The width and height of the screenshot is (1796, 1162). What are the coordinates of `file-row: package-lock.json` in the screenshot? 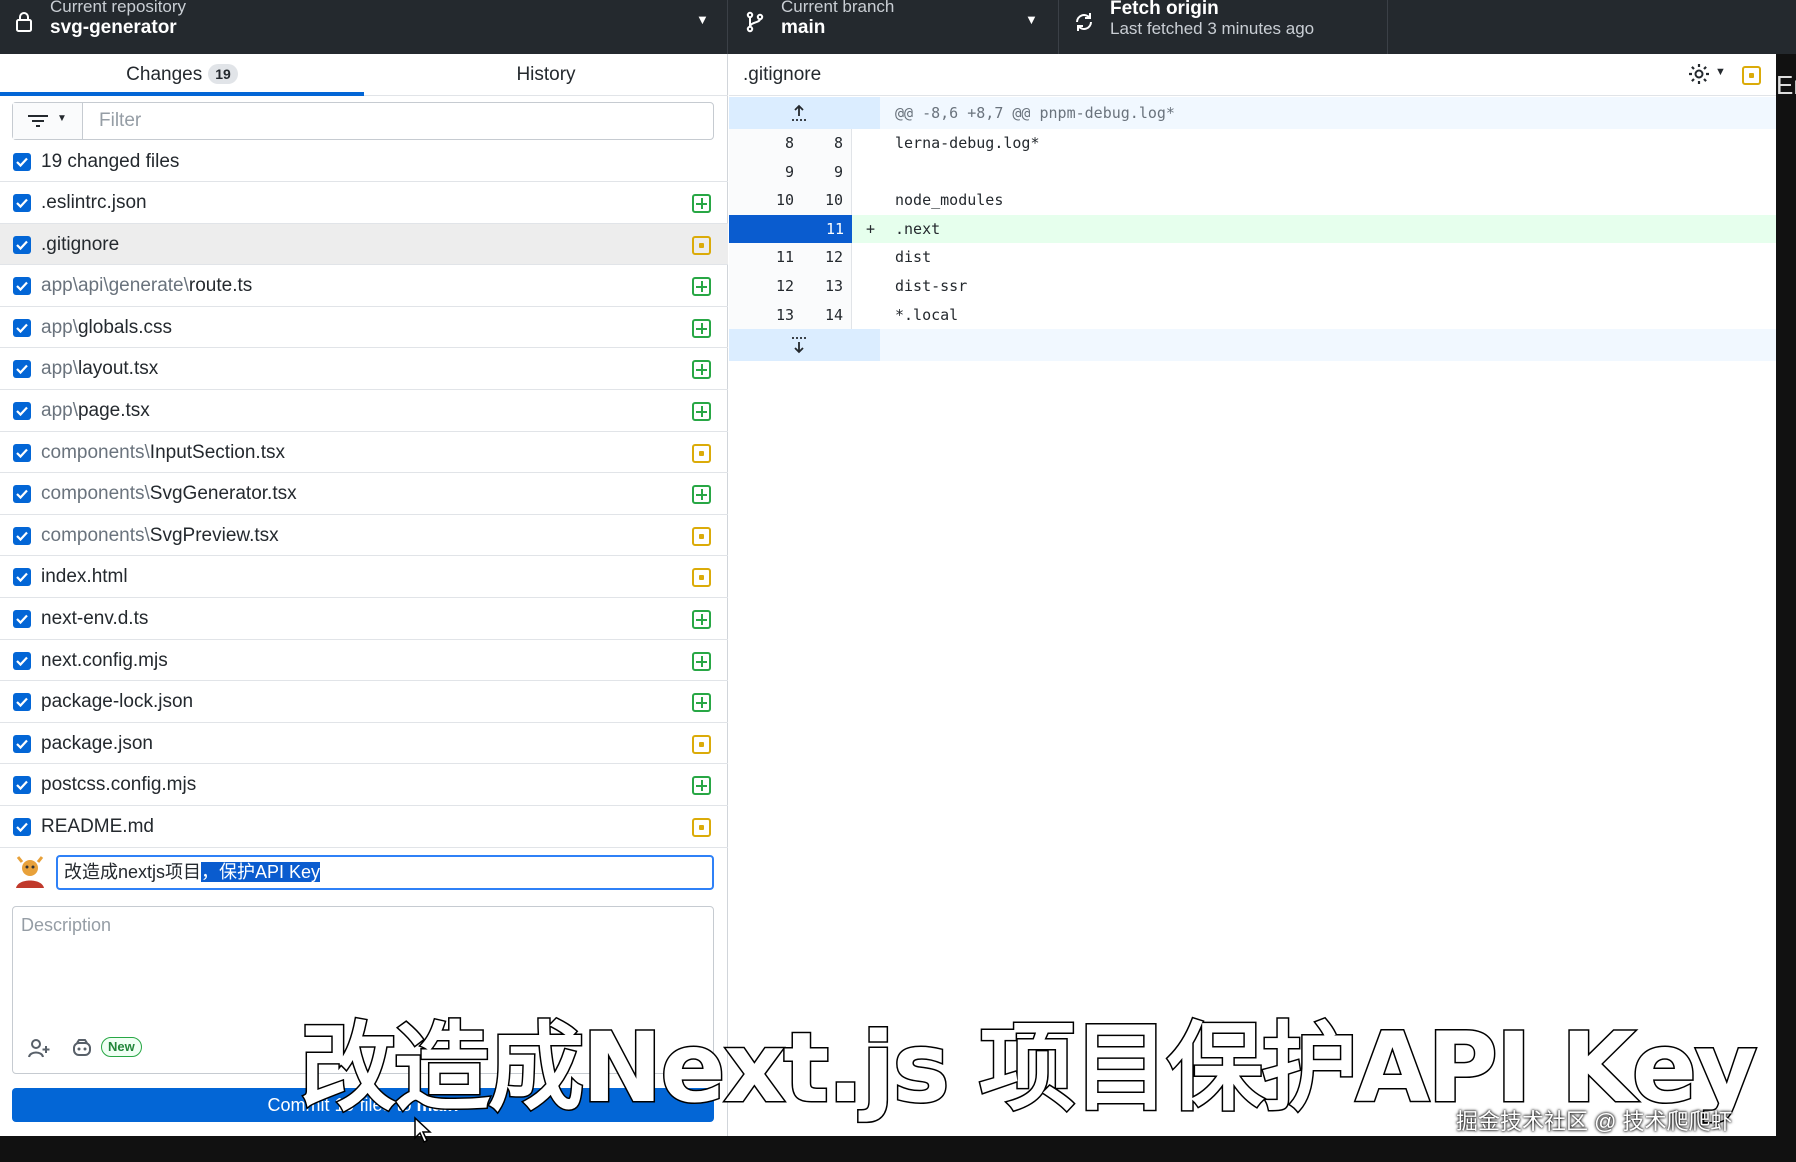 It's located at (364, 702).